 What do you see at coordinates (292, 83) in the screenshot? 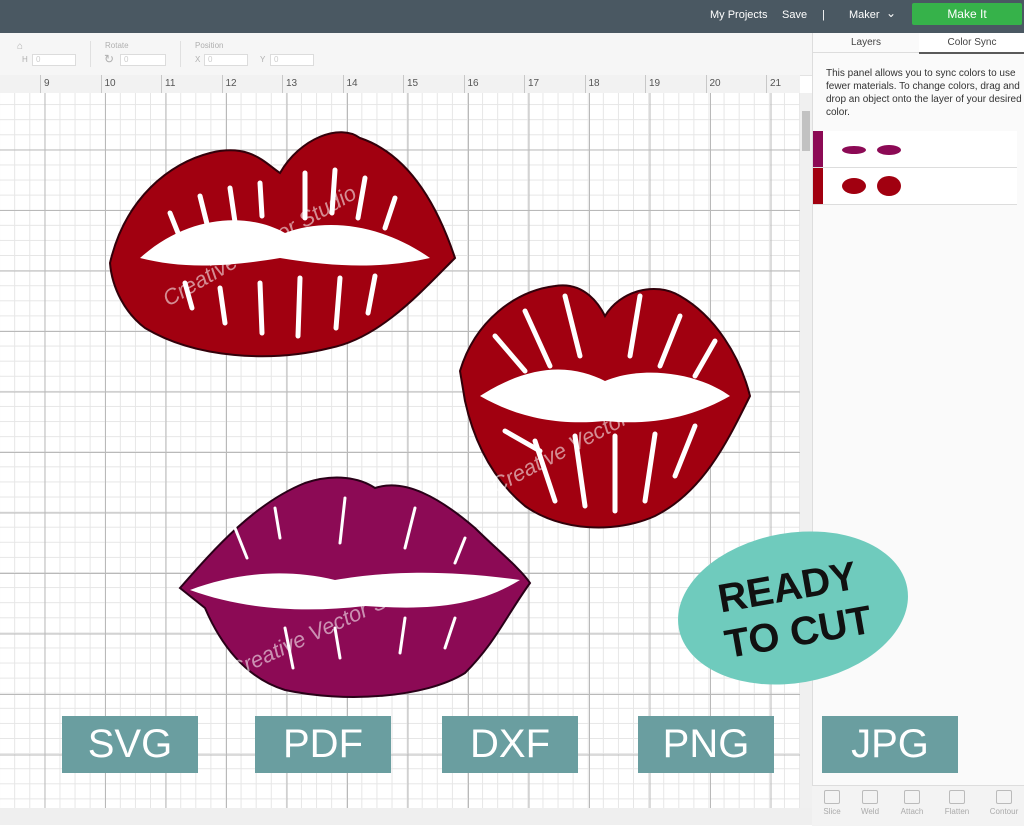
I see `ruler-number: 13` at bounding box center [292, 83].